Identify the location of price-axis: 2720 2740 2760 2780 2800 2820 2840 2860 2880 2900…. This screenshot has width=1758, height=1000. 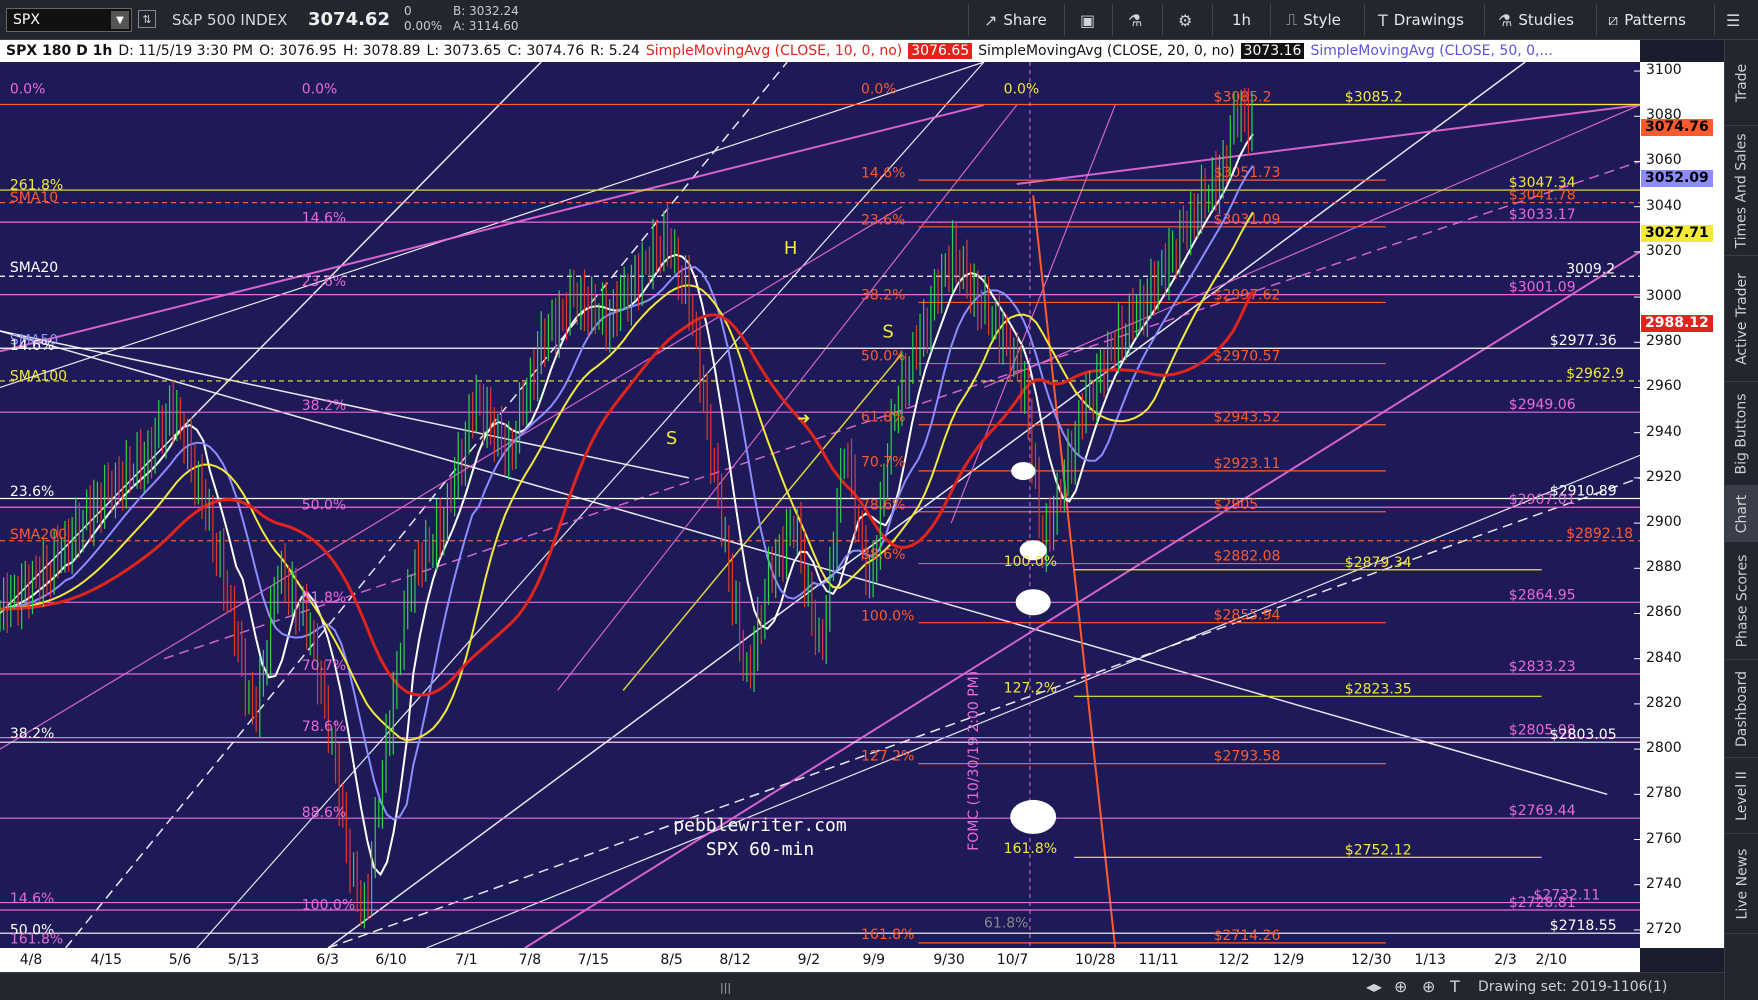
(1682, 505).